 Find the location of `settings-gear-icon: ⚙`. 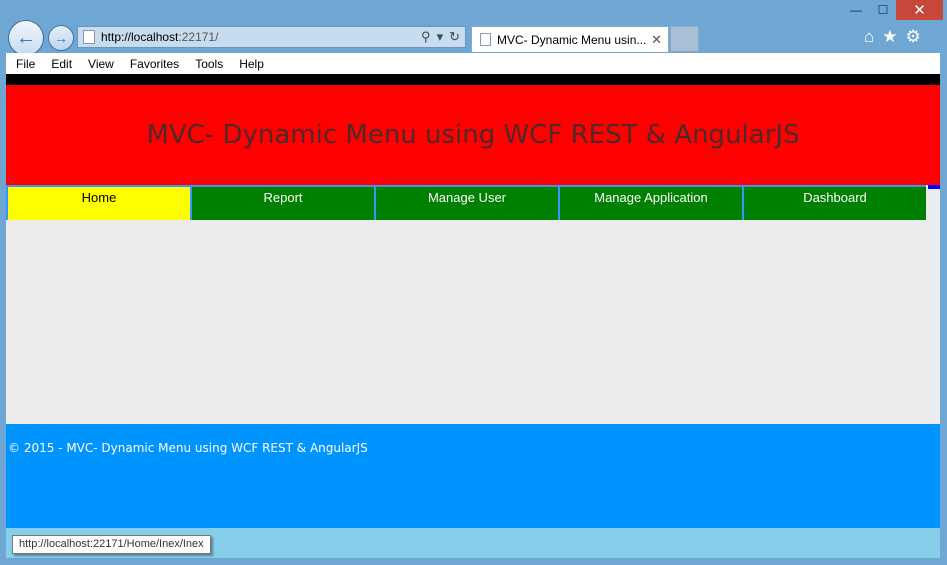

settings-gear-icon: ⚙ is located at coordinates (913, 37).